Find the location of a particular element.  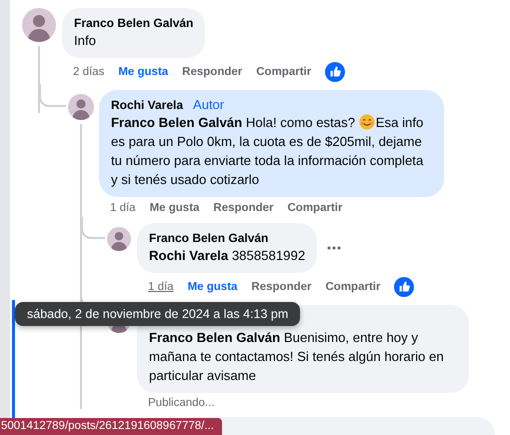

comment-text: Rochi Varela 3858581992 is located at coordinates (227, 255).